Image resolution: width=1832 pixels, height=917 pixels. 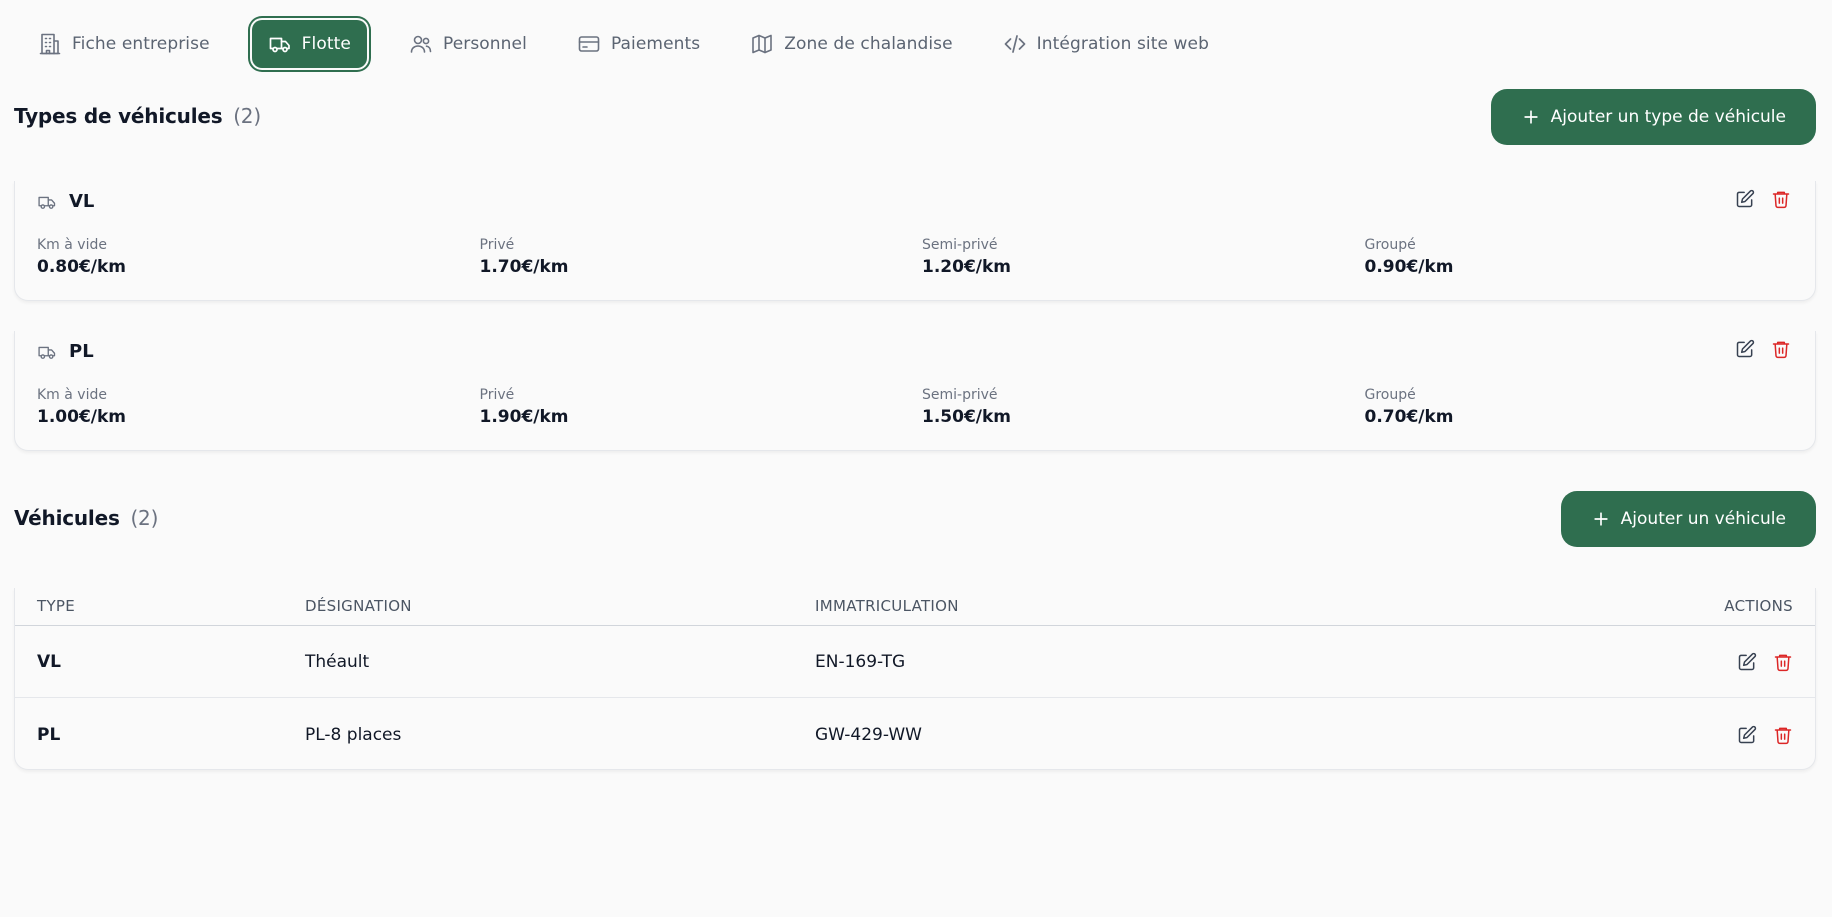 I want to click on vehicle-types-count: (2), so click(x=247, y=116).